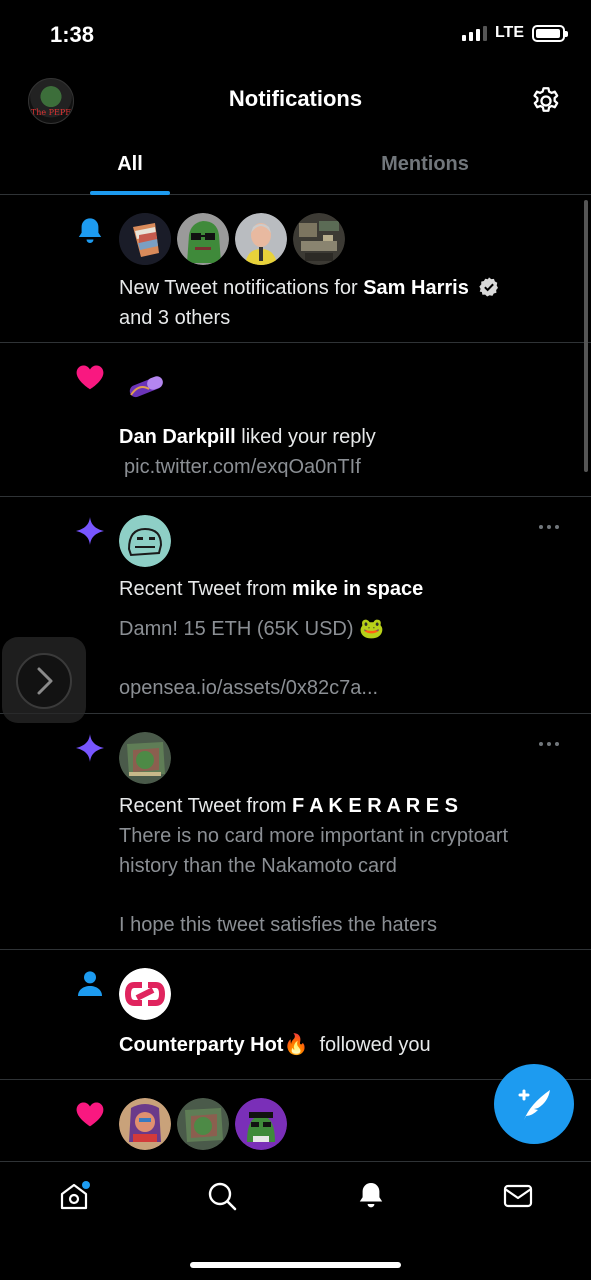  Describe the element at coordinates (130, 164) in the screenshot. I see `tab-all: All` at that location.